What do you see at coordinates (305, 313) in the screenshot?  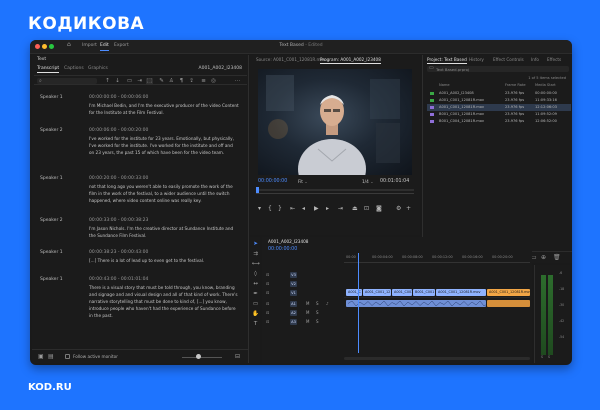 I see `track-header-a2: ⊡ A2 M S` at bounding box center [305, 313].